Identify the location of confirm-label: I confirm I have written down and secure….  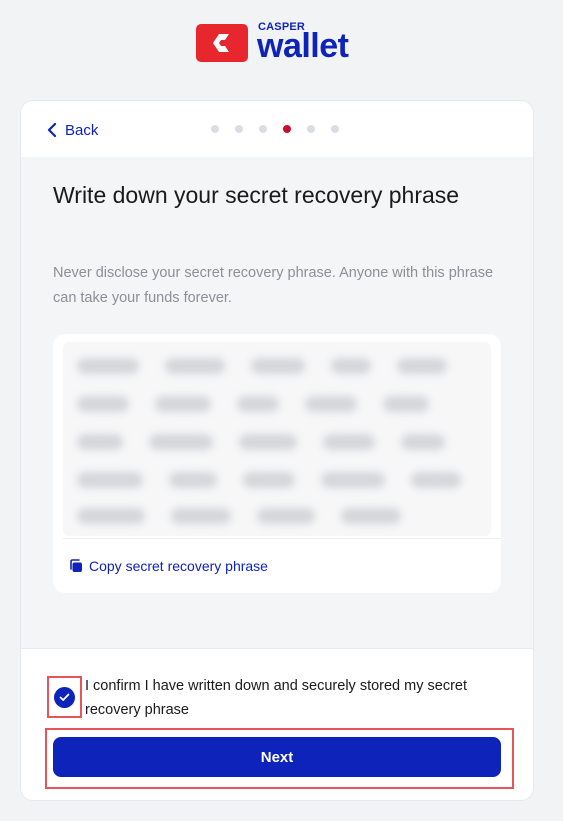
(276, 698).